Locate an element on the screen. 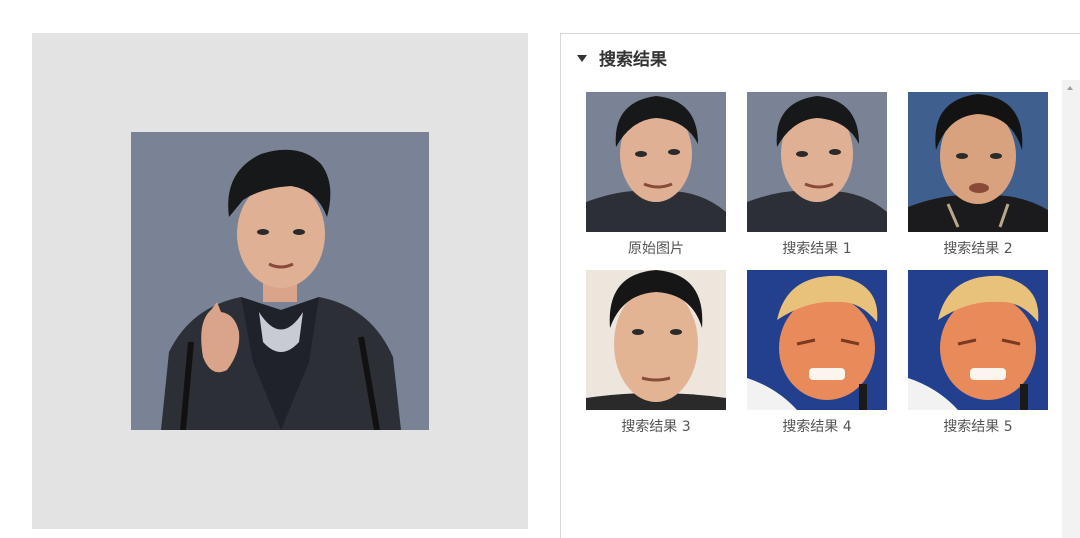  vertical-scrollbar is located at coordinates (1071, 309).